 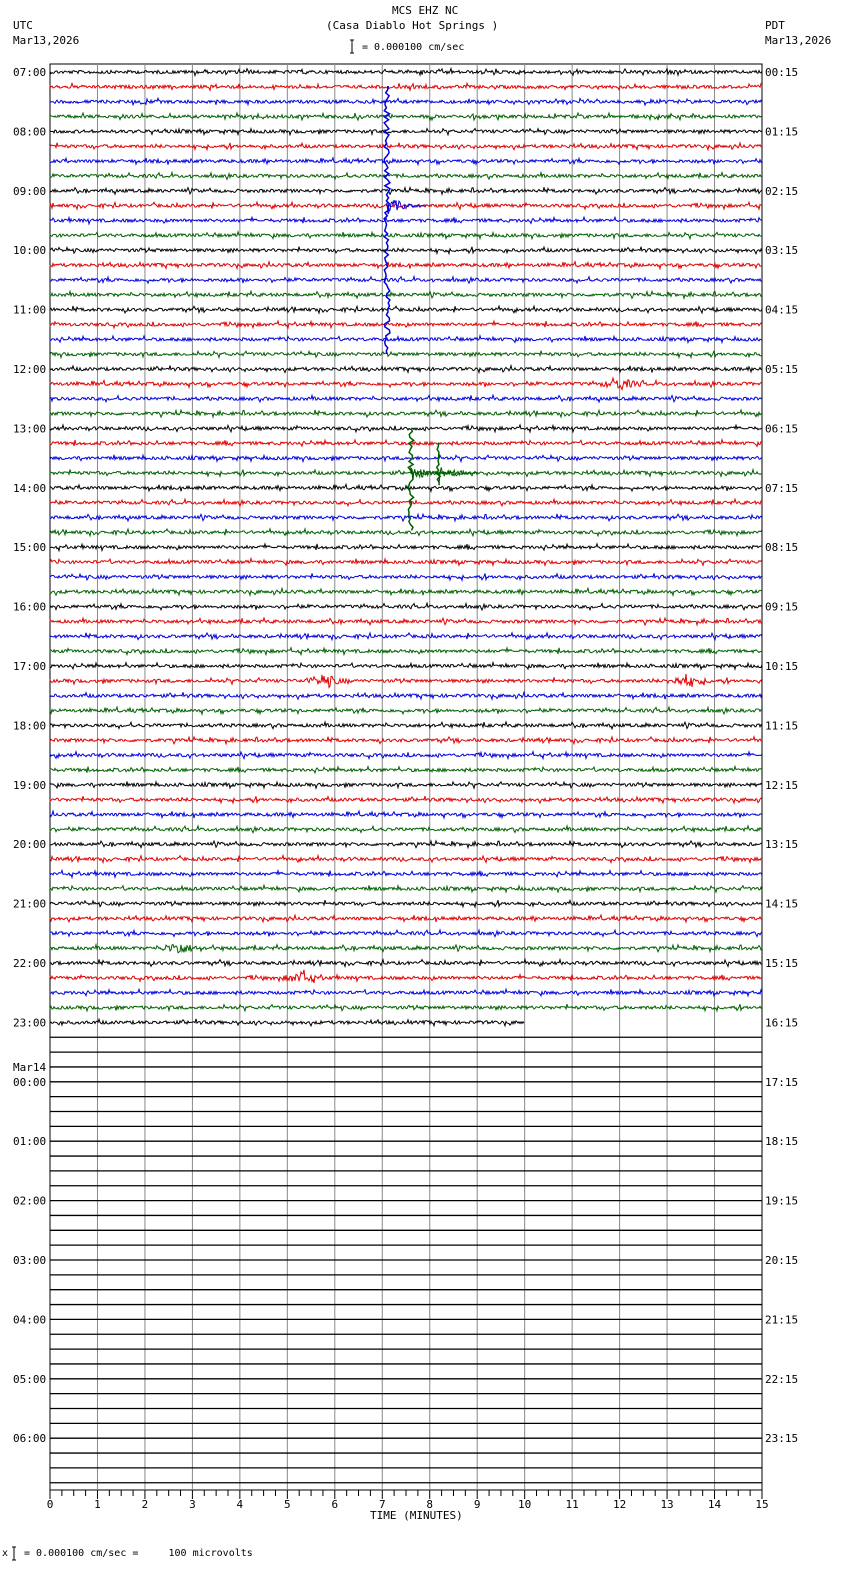 What do you see at coordinates (29, 904) in the screenshot?
I see `utc-hour-label: 21:00` at bounding box center [29, 904].